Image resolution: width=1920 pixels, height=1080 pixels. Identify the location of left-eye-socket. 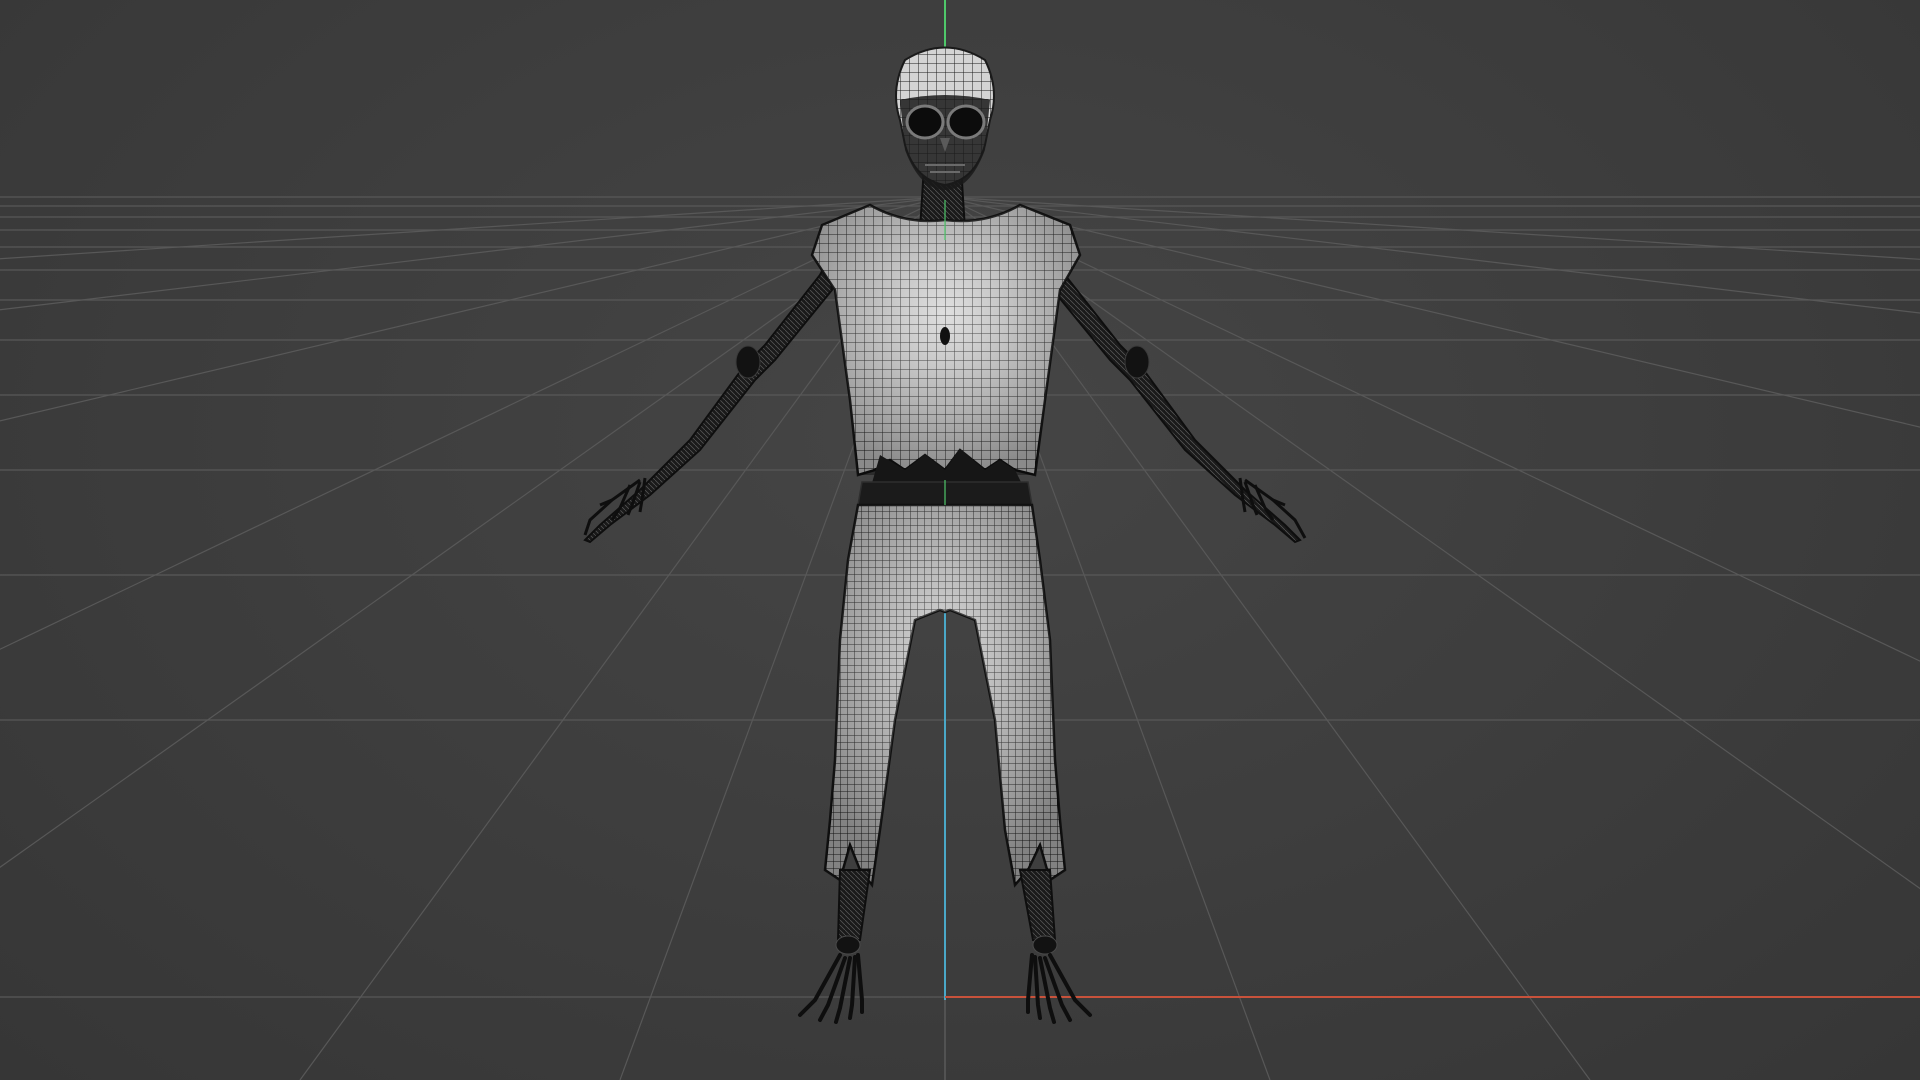
(925, 122).